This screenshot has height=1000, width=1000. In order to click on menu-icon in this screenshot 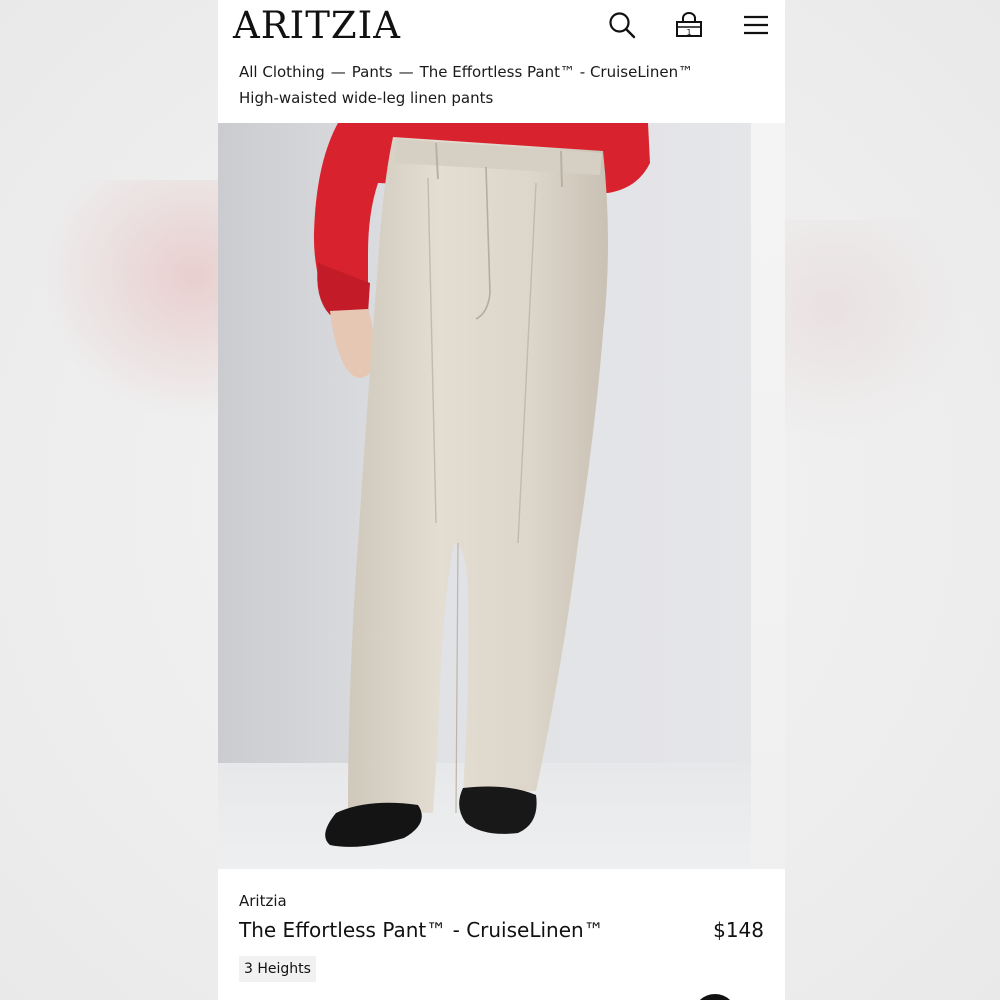, I will do `click(756, 25)`.